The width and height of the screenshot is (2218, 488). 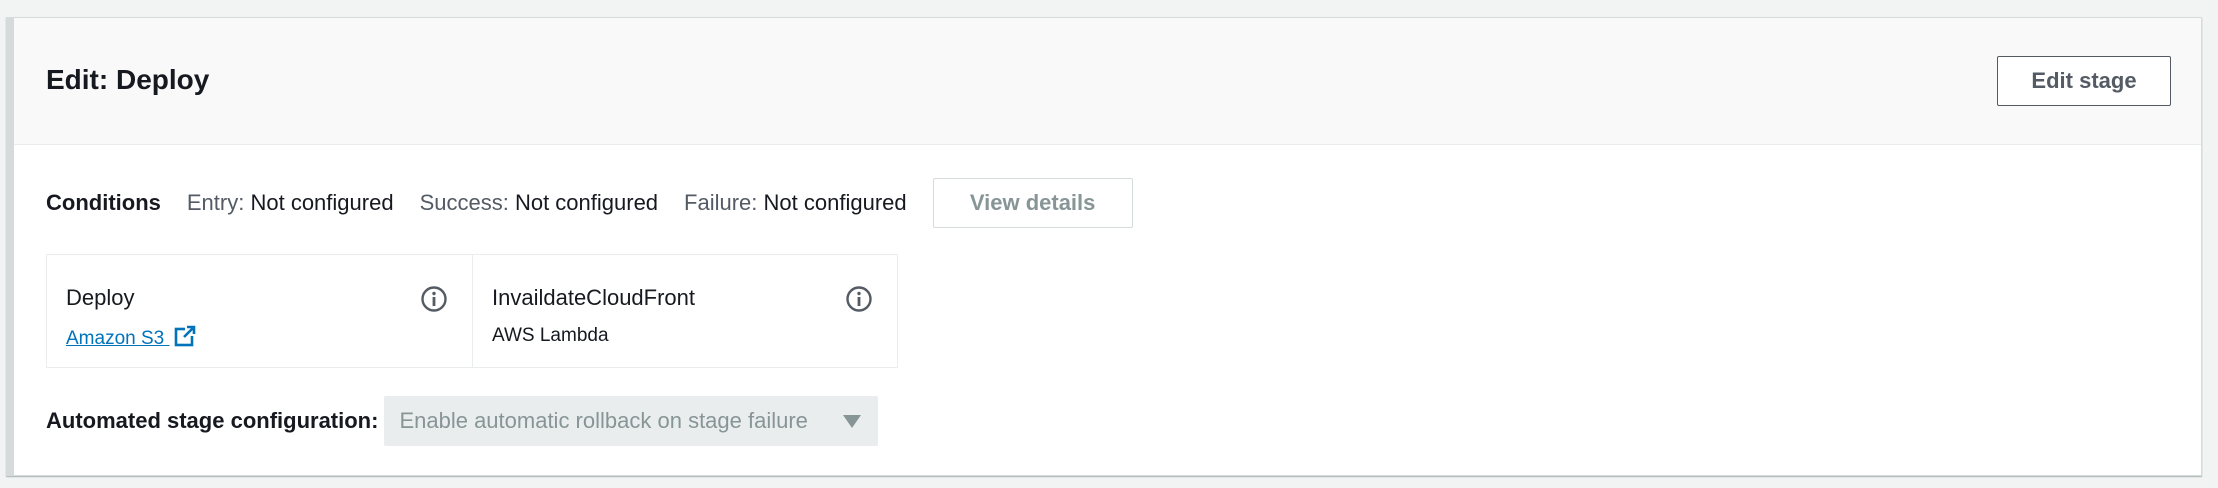 What do you see at coordinates (550, 335) in the screenshot?
I see `action-provider-label: AWS Lambda` at bounding box center [550, 335].